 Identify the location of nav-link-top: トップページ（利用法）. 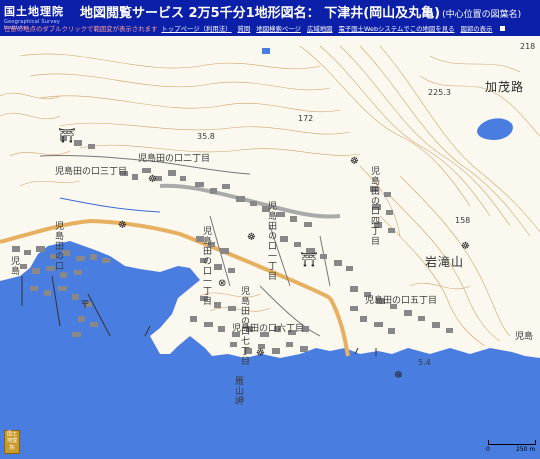
(196, 28).